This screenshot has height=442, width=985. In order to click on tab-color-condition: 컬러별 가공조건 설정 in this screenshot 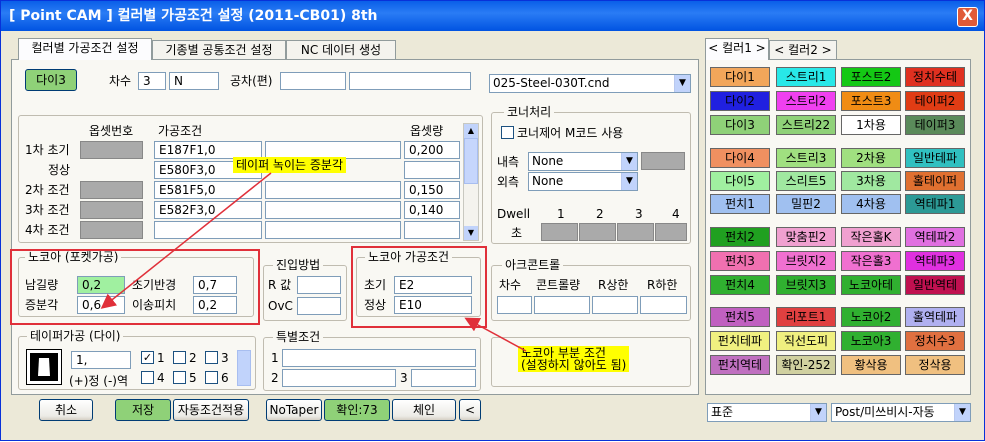, I will do `click(85, 49)`.